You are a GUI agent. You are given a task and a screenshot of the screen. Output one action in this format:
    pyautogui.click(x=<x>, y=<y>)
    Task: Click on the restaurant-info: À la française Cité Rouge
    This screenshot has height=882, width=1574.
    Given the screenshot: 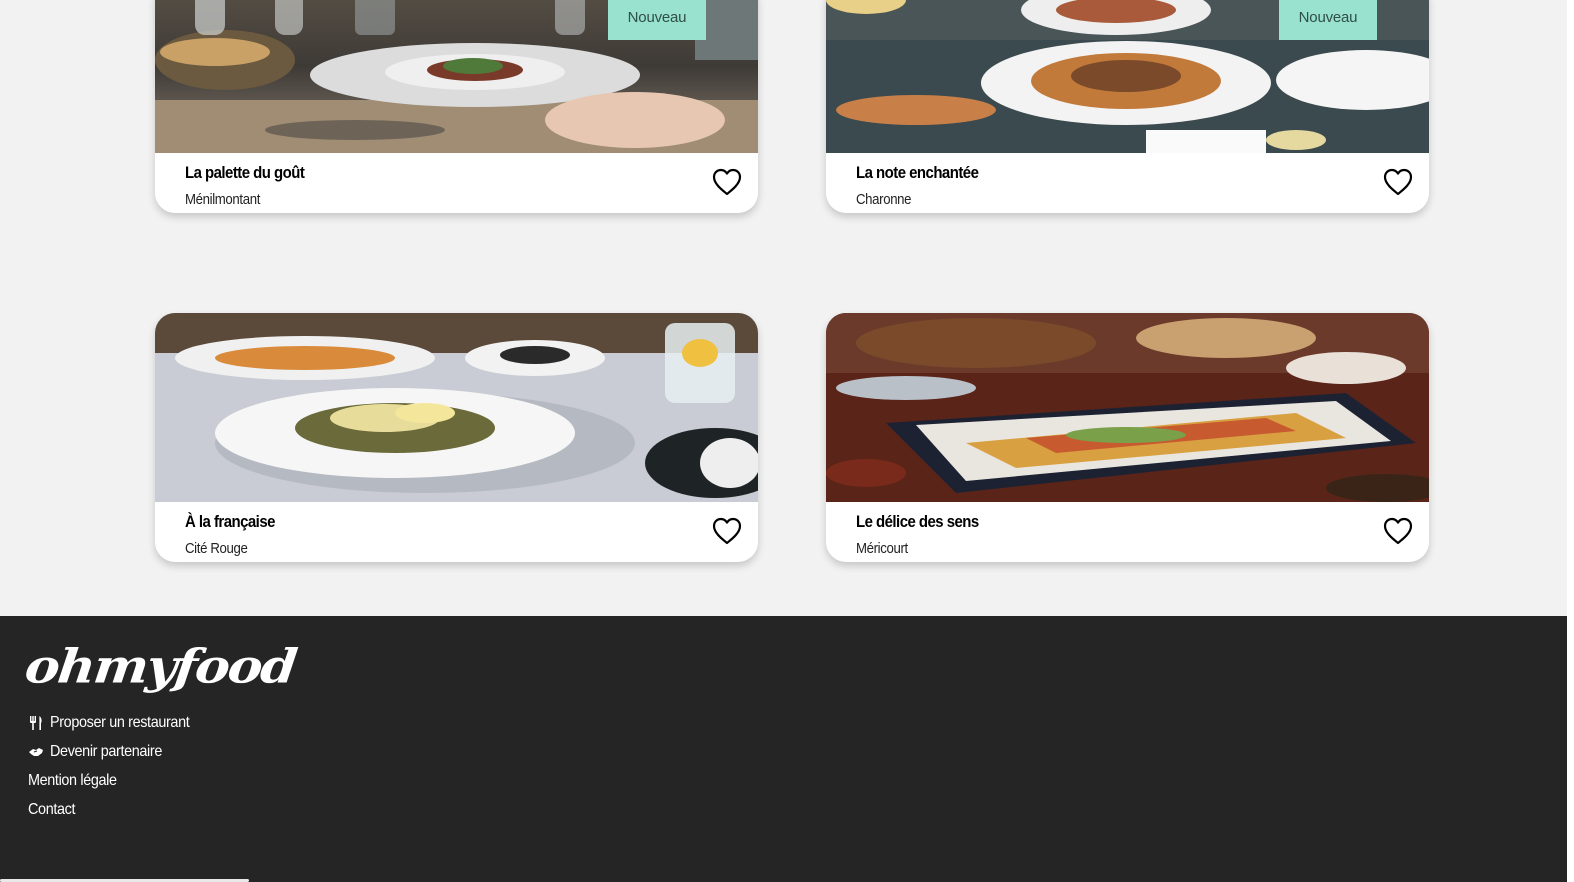 What is the action you would take?
    pyautogui.click(x=456, y=532)
    